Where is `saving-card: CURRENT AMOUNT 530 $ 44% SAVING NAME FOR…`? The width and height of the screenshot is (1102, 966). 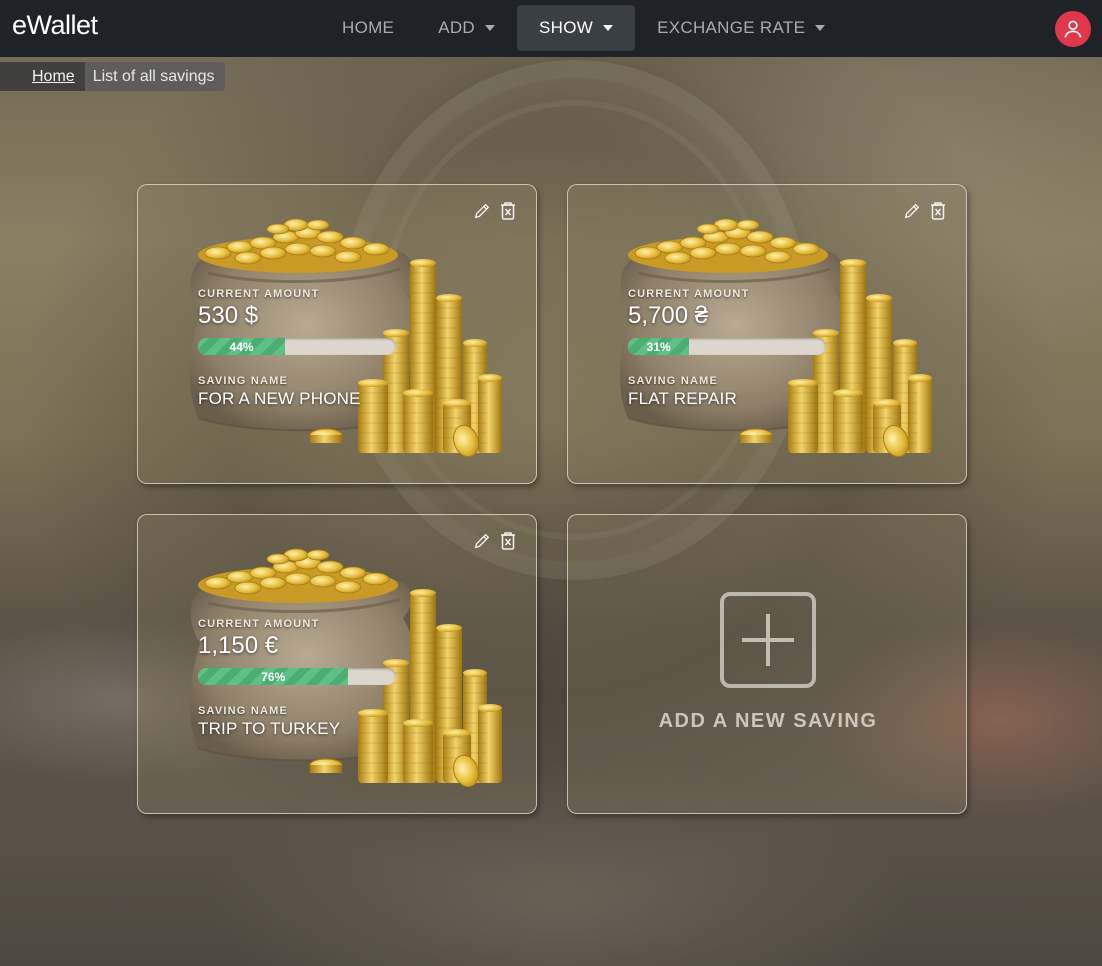 saving-card: CURRENT AMOUNT 530 $ 44% SAVING NAME FOR… is located at coordinates (337, 334).